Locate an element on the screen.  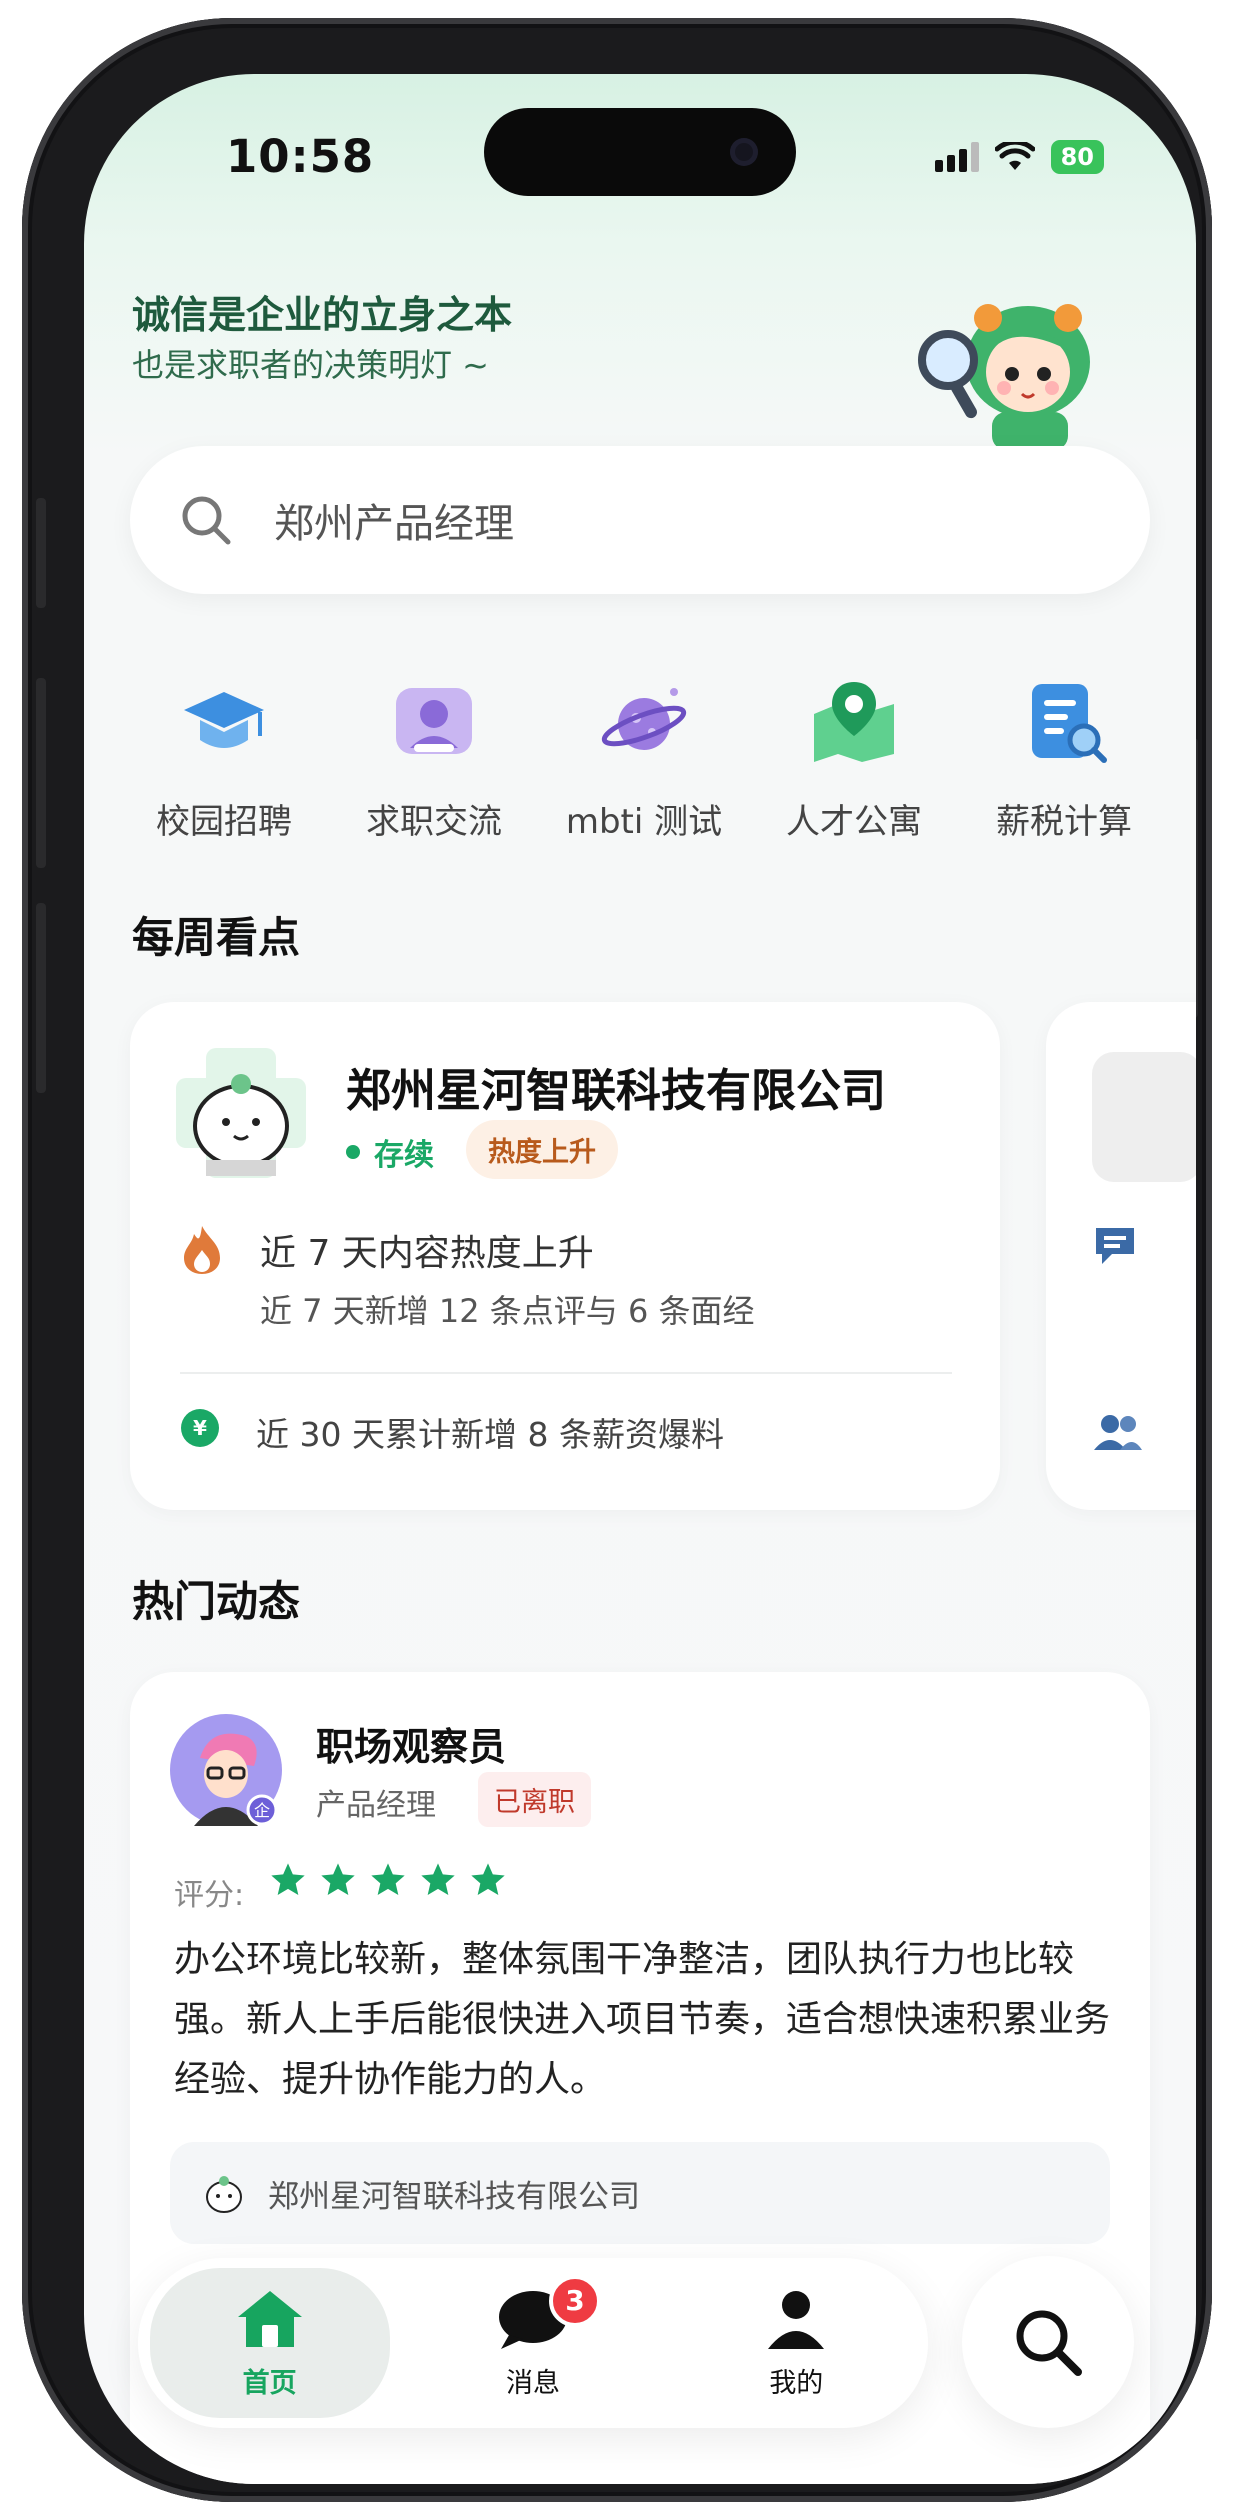
search-fab is located at coordinates (1048, 2342).